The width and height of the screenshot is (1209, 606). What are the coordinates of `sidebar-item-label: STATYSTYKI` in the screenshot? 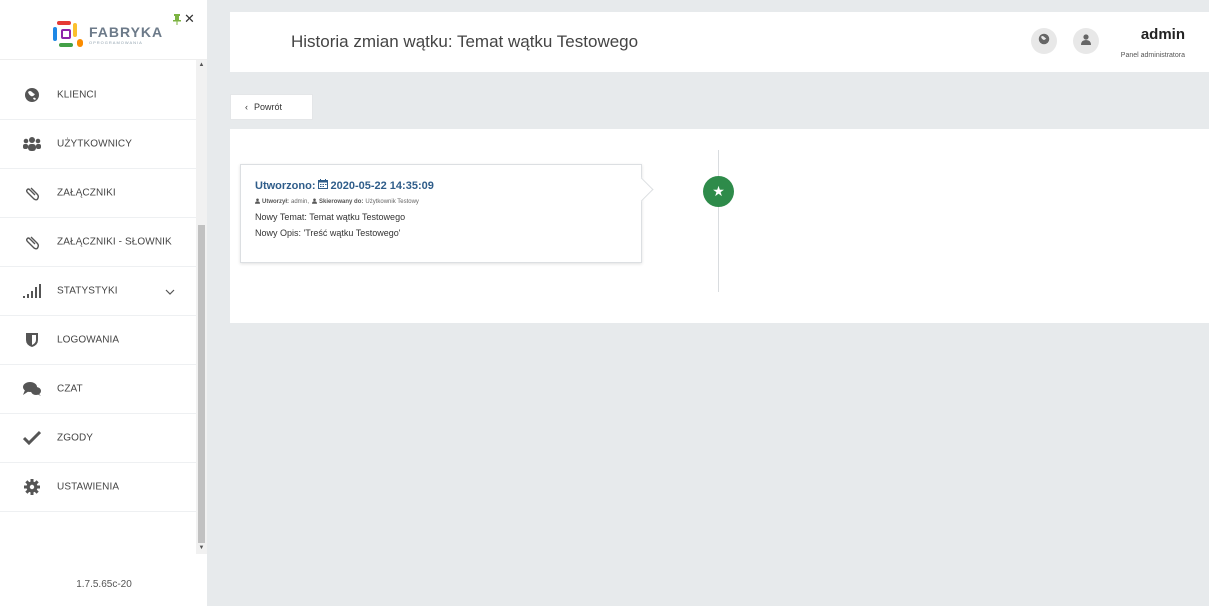 It's located at (87, 291).